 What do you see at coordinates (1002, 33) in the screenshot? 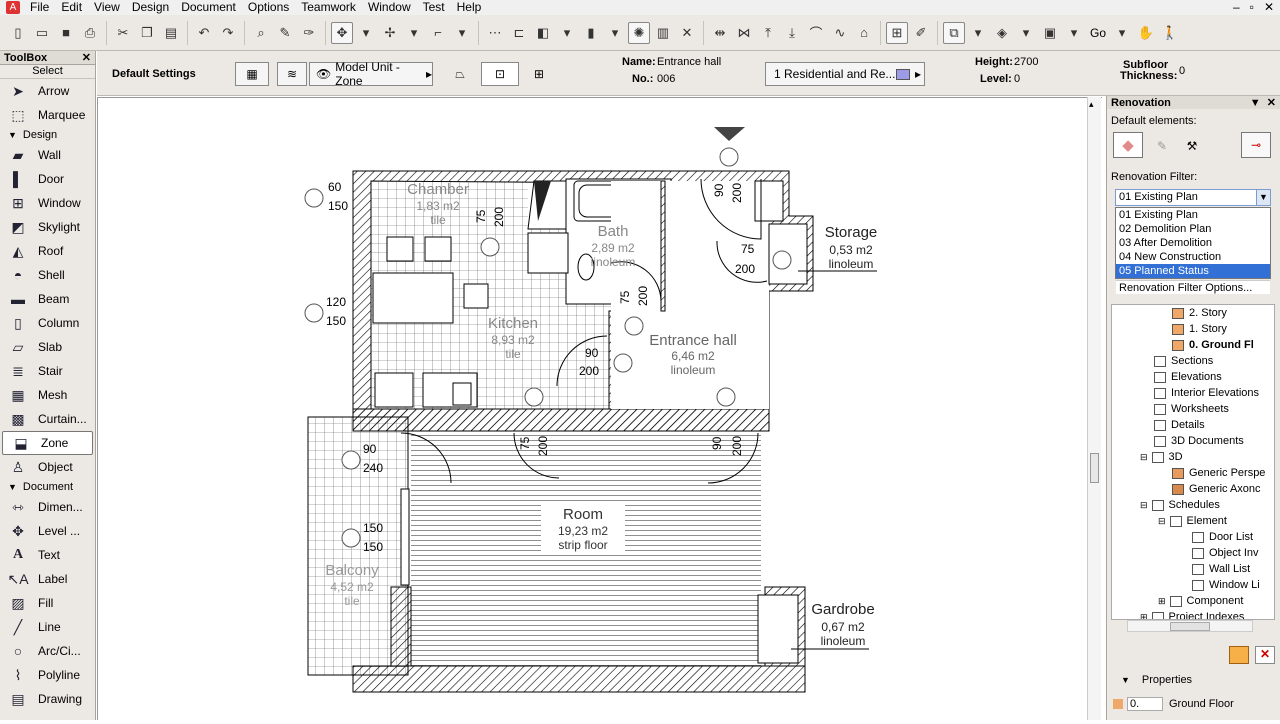
I see `3d-view-icon: ◈` at bounding box center [1002, 33].